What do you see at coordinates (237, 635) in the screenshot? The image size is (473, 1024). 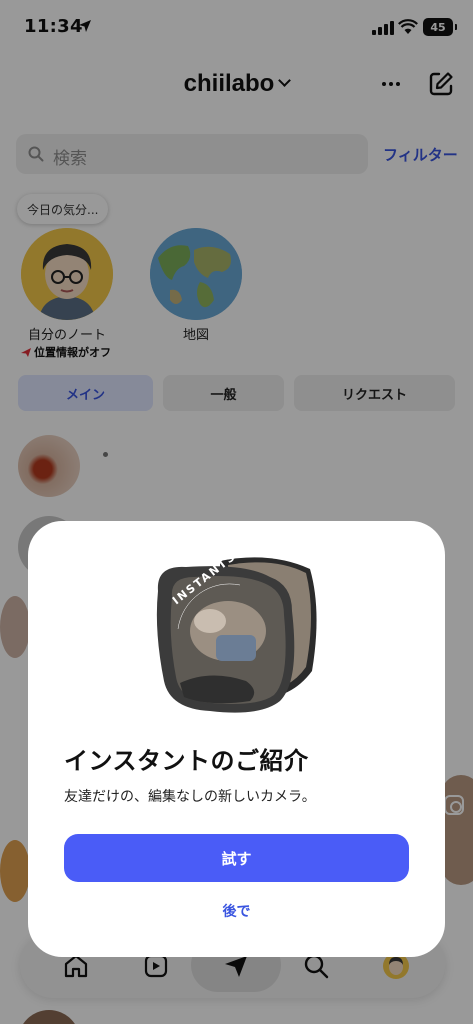 I see `instants-hero-image: INSTANTS` at bounding box center [237, 635].